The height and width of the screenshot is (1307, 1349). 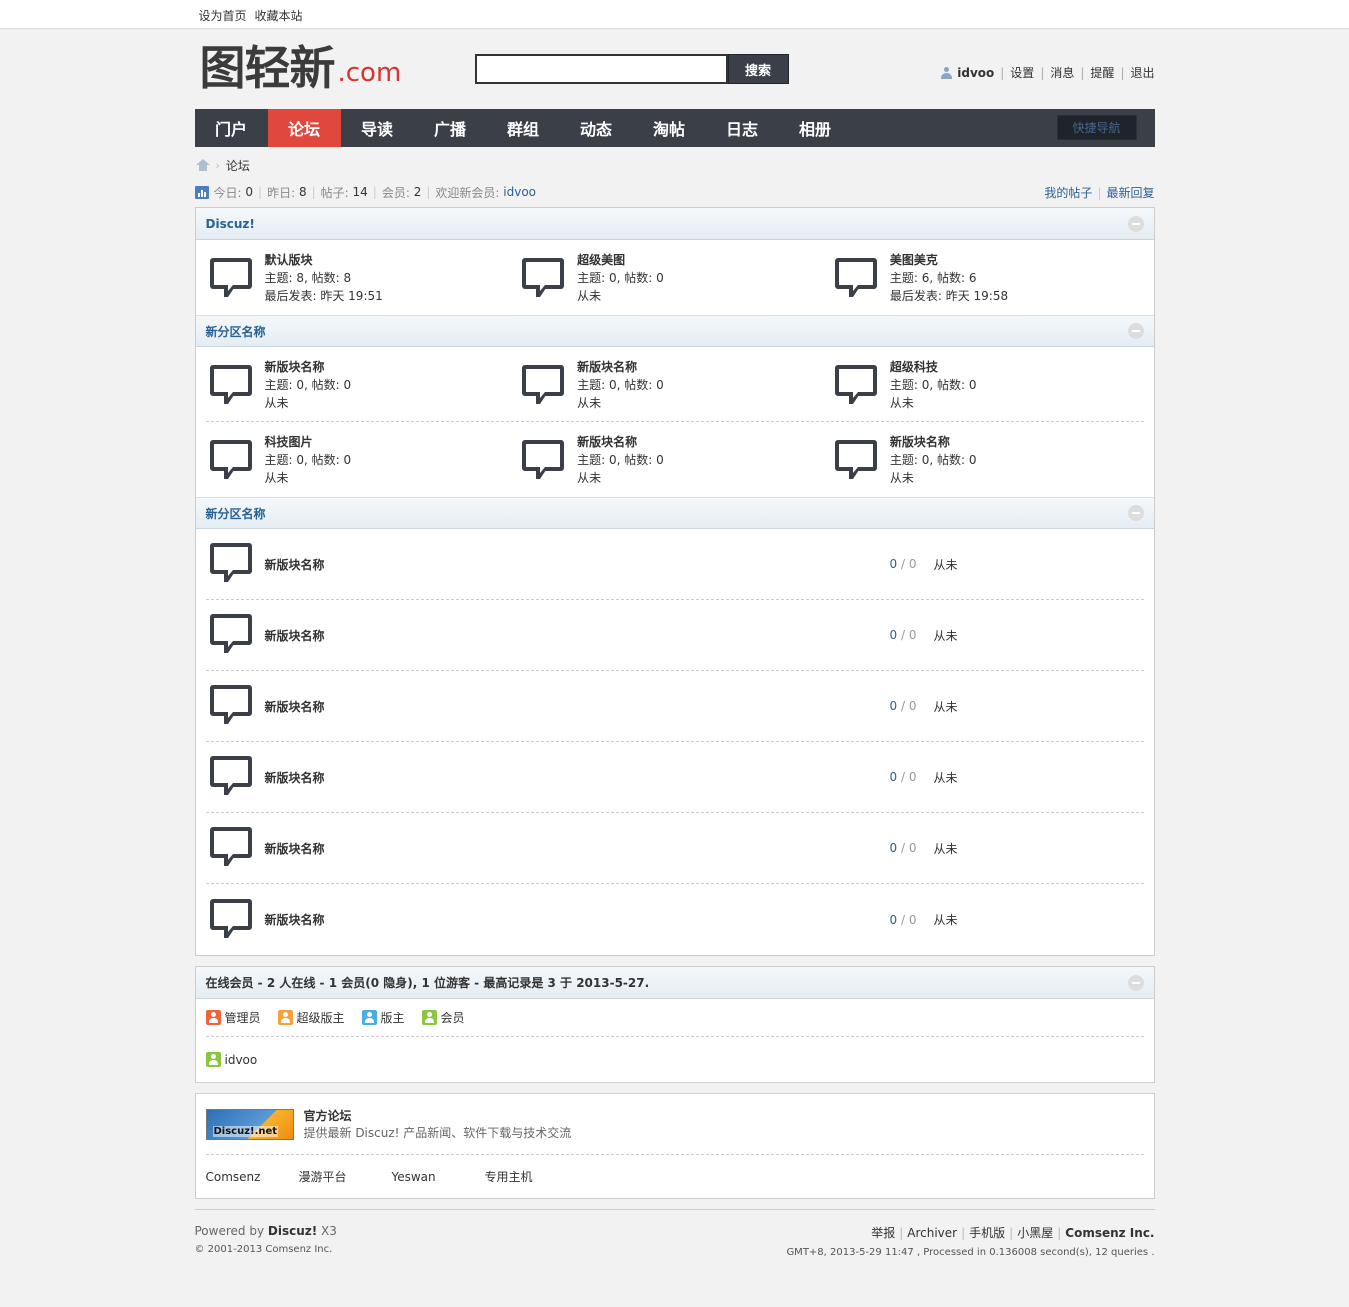 What do you see at coordinates (1102, 72) in the screenshot?
I see `notices-link: 提醒` at bounding box center [1102, 72].